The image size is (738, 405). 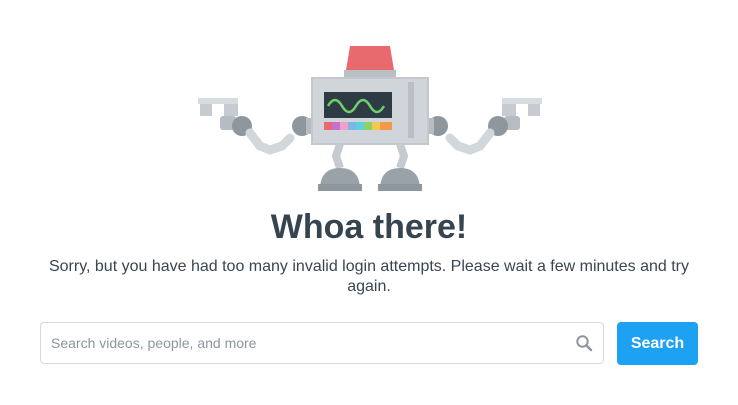 What do you see at coordinates (369, 227) in the screenshot?
I see `page-title: Whoa there!` at bounding box center [369, 227].